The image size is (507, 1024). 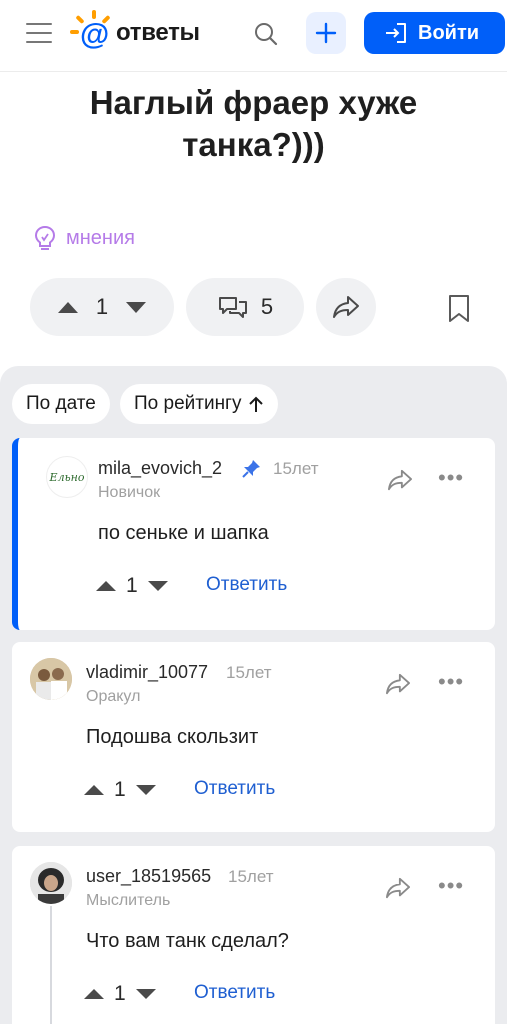 I want to click on ask-question-button, so click(x=326, y=33).